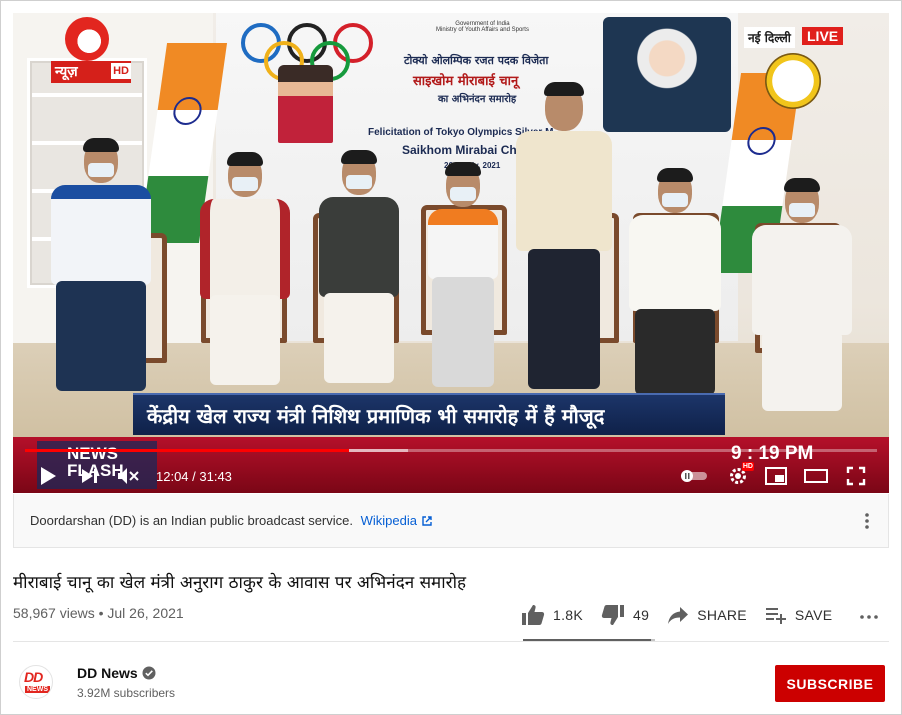 The image size is (902, 715). I want to click on brand-hd: HD, so click(121, 71).